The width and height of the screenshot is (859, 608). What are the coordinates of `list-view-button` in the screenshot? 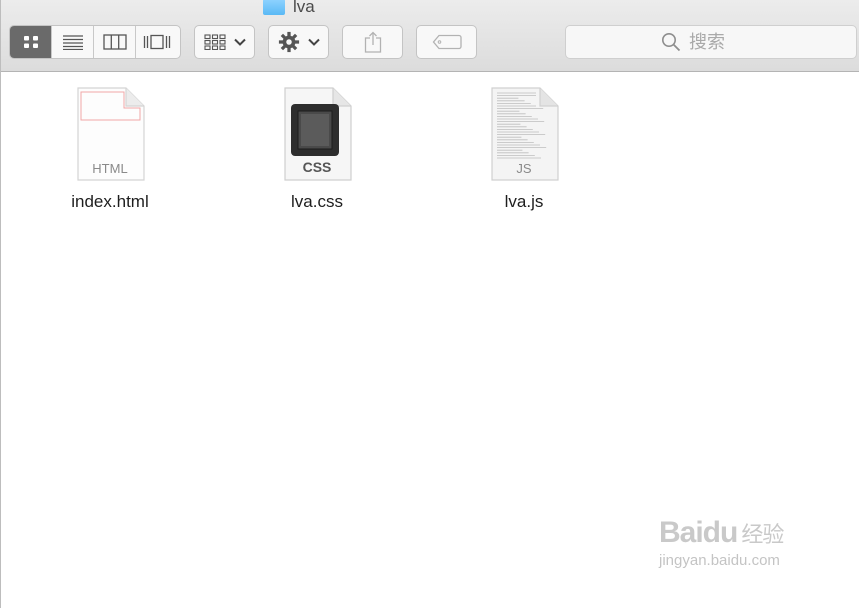 It's located at (73, 42).